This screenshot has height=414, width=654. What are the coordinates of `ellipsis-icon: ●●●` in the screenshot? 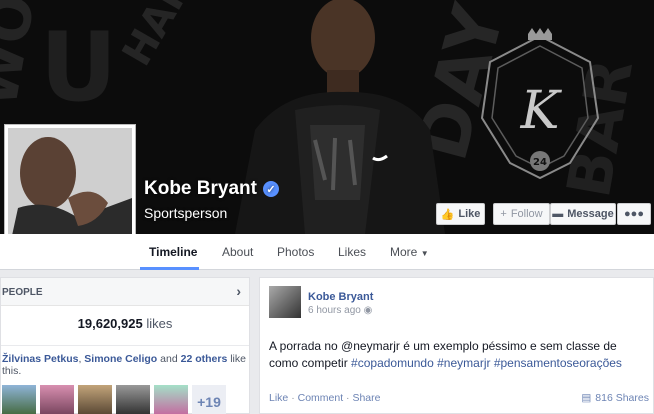 It's located at (634, 214).